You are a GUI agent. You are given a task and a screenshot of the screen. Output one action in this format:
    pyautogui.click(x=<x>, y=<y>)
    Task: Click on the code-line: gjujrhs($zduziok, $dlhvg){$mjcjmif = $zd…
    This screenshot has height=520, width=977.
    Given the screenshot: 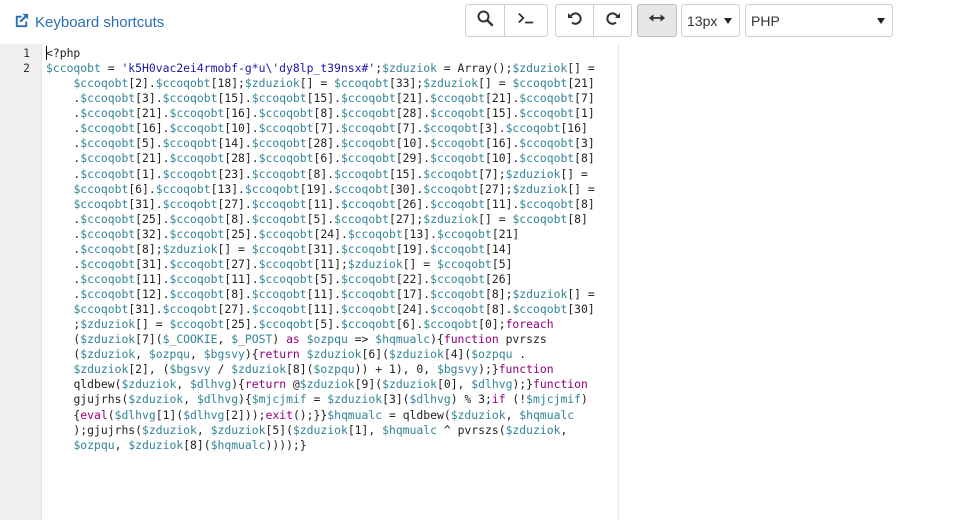 What is the action you would take?
    pyautogui.click(x=330, y=399)
    